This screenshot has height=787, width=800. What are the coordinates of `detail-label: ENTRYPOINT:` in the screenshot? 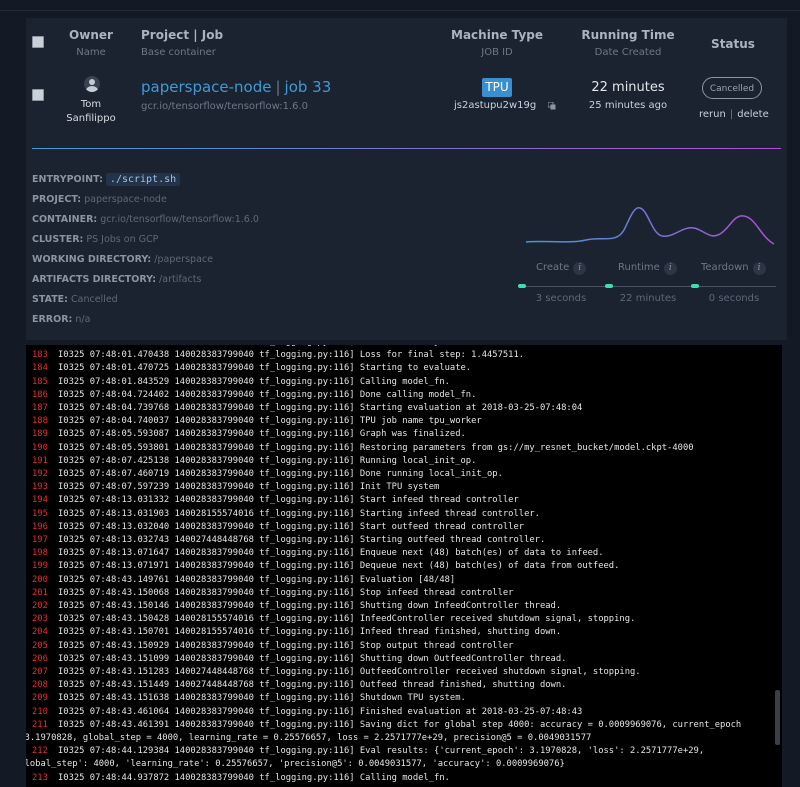 It's located at (67, 179).